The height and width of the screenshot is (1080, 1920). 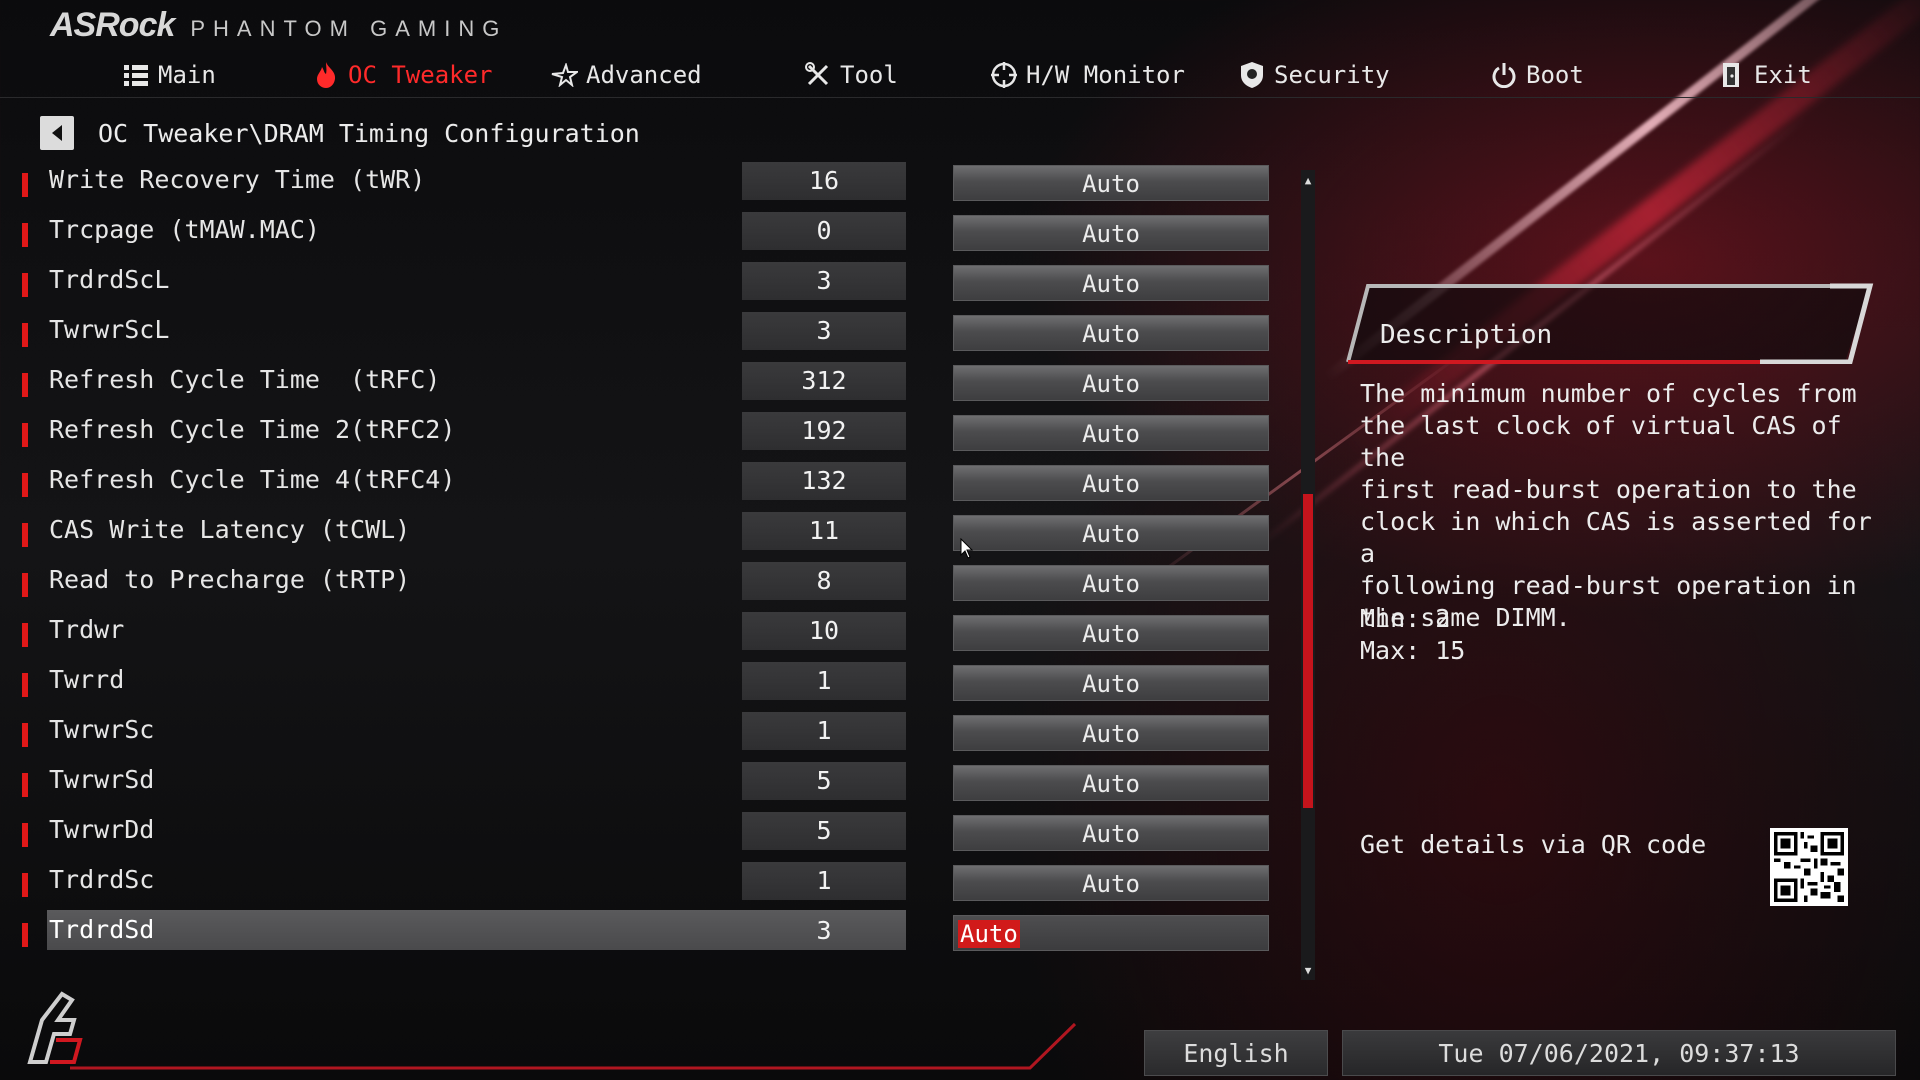 I want to click on setting-label: Write Recovery Time (tWR), so click(x=237, y=180).